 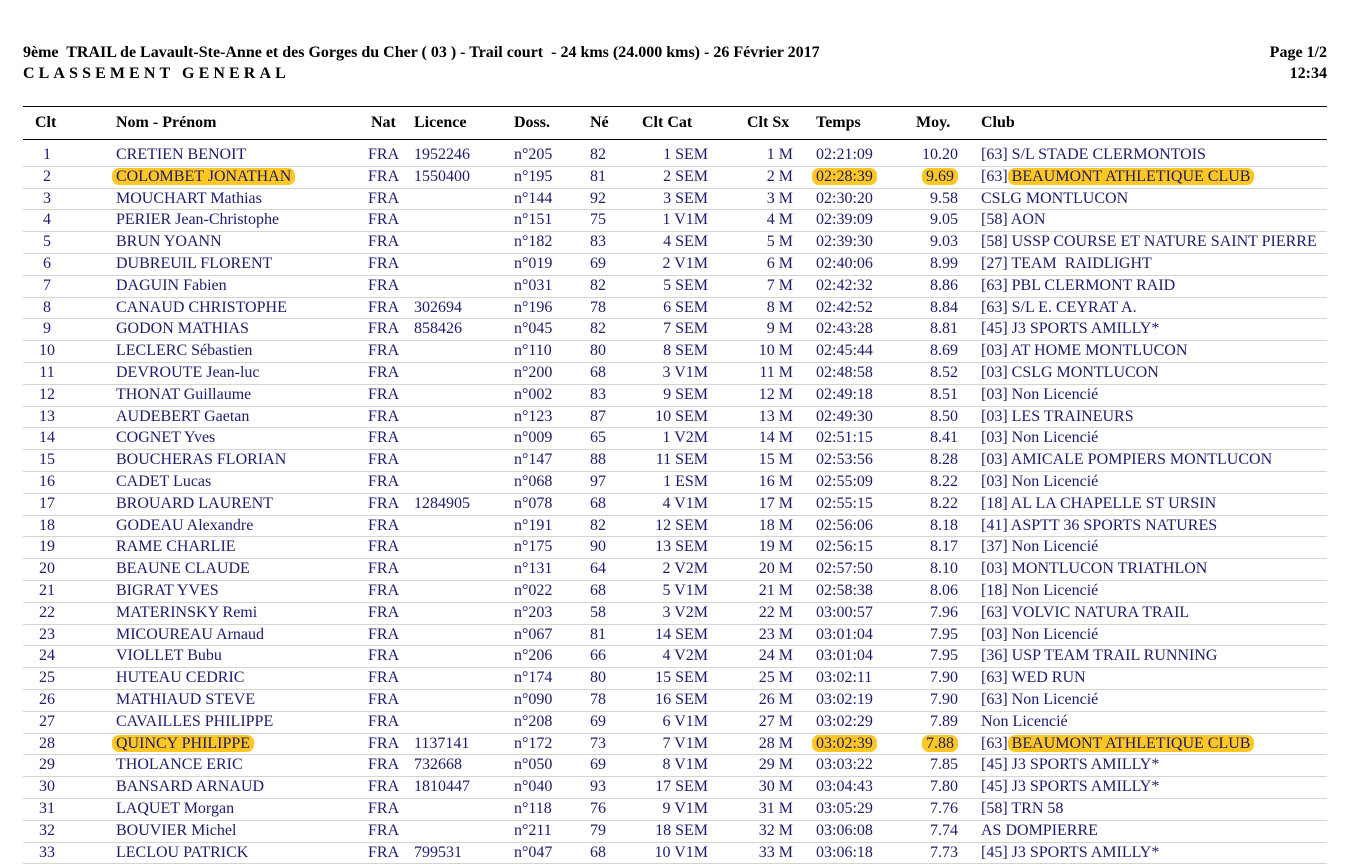 I want to click on sex-rank-cell: 7 M, so click(x=769, y=286).